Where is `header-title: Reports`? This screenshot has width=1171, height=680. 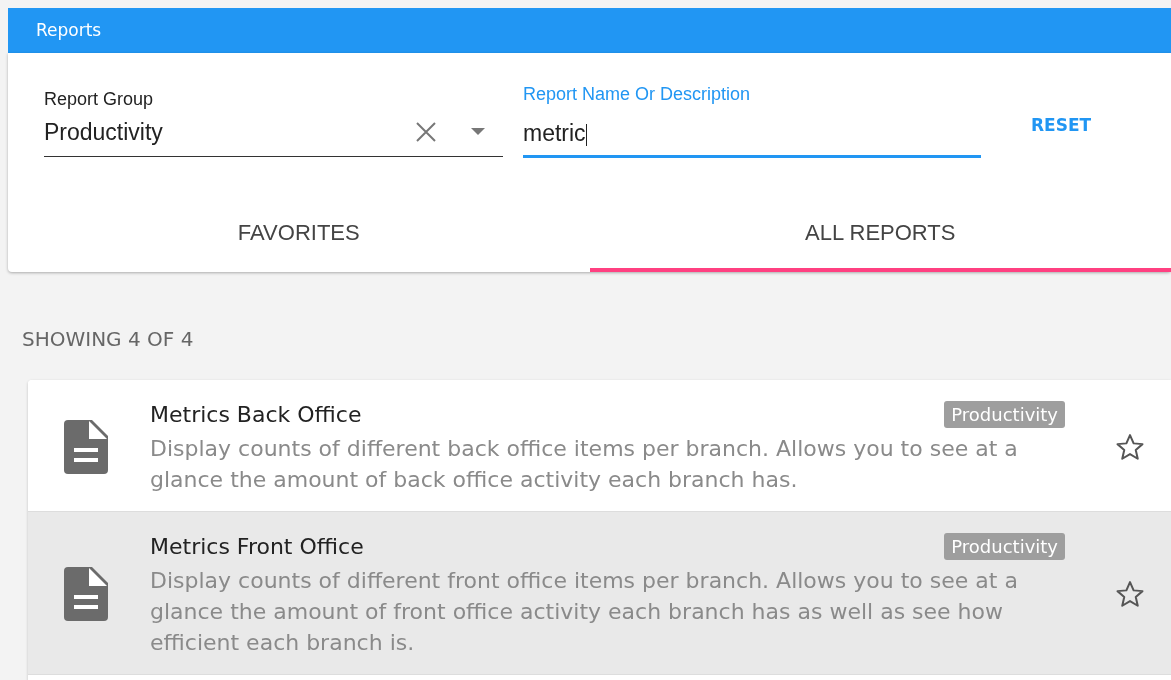
header-title: Reports is located at coordinates (69, 30).